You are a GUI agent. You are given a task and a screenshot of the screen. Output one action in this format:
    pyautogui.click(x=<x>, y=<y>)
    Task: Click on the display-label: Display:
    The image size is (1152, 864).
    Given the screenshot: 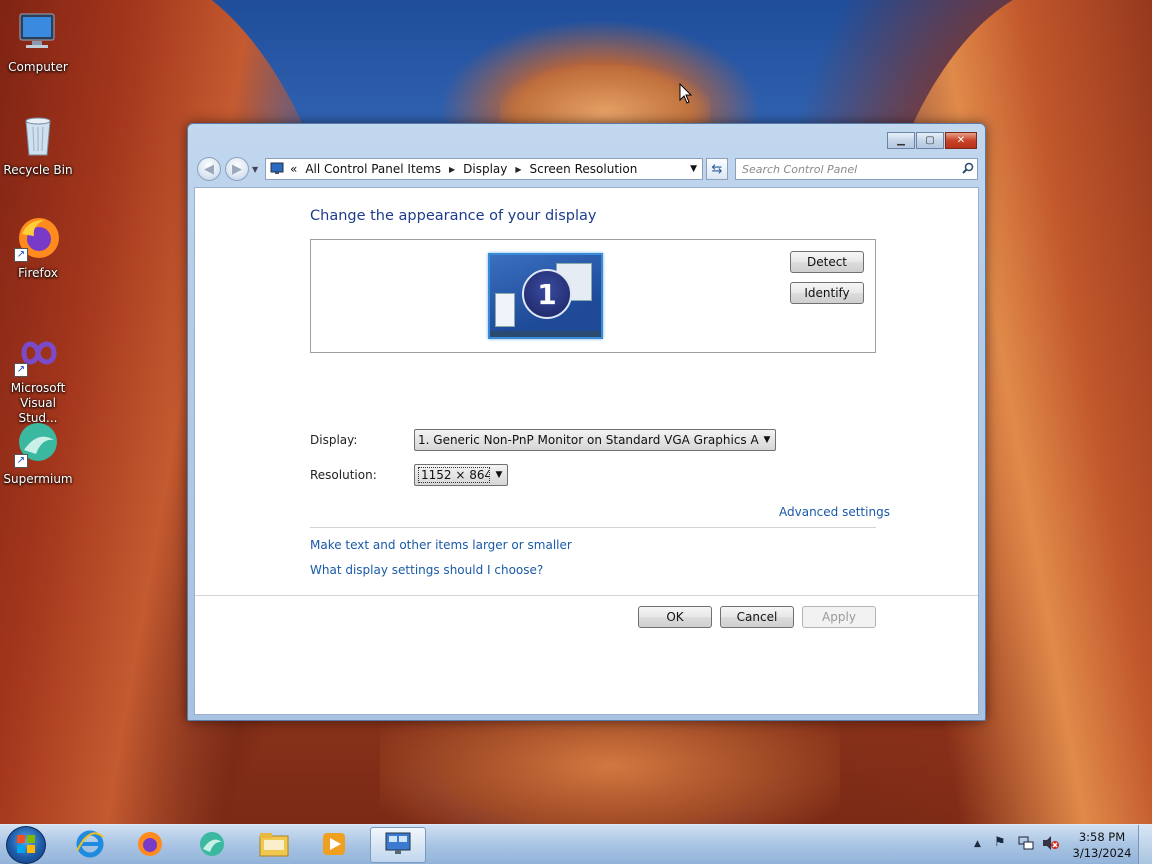 What is the action you would take?
    pyautogui.click(x=334, y=440)
    